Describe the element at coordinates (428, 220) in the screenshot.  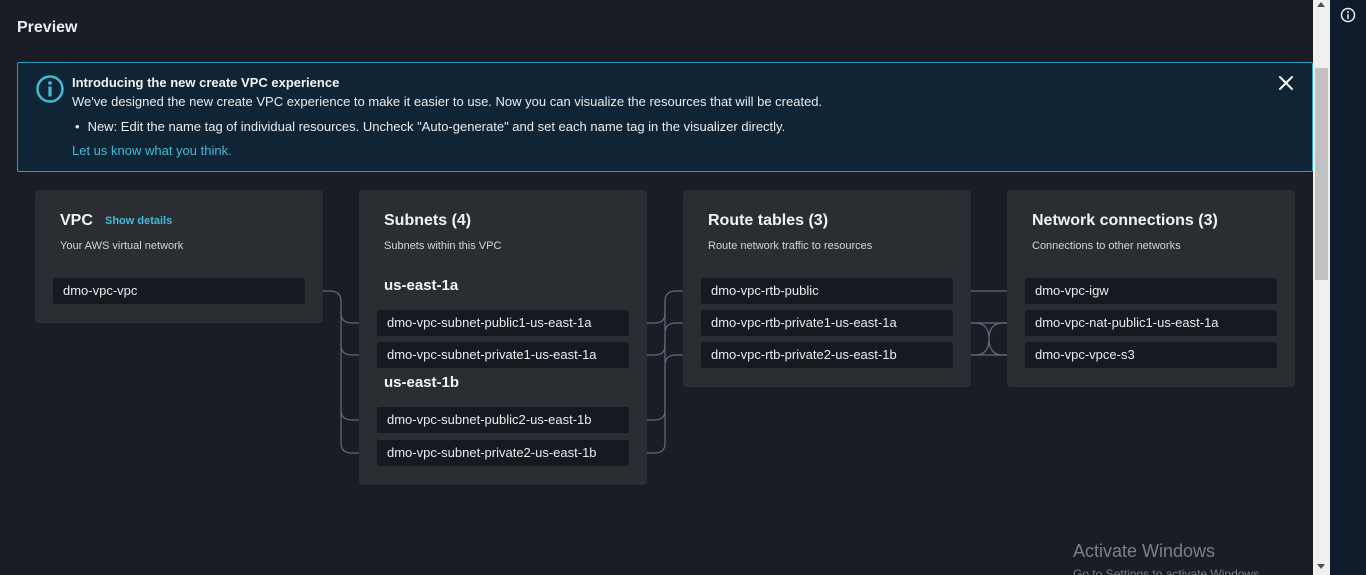
I see `subnets-panel-title: Subnets (4)` at that location.